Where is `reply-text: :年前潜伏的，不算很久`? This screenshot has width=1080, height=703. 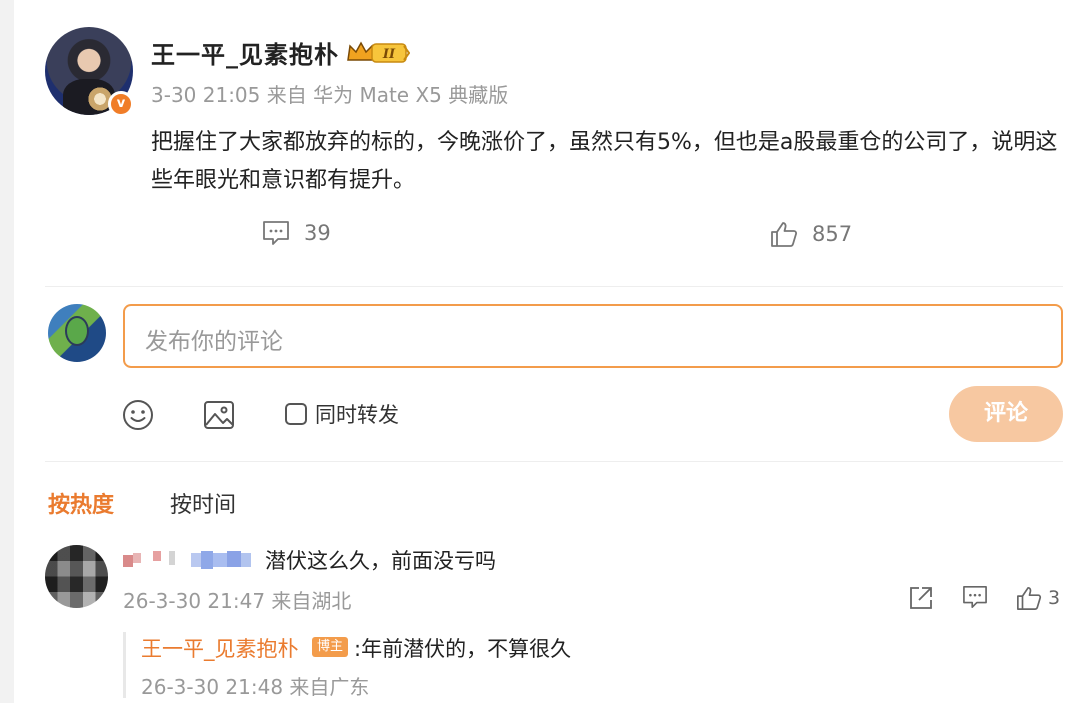
reply-text: :年前潜伏的，不算很久 is located at coordinates (463, 649).